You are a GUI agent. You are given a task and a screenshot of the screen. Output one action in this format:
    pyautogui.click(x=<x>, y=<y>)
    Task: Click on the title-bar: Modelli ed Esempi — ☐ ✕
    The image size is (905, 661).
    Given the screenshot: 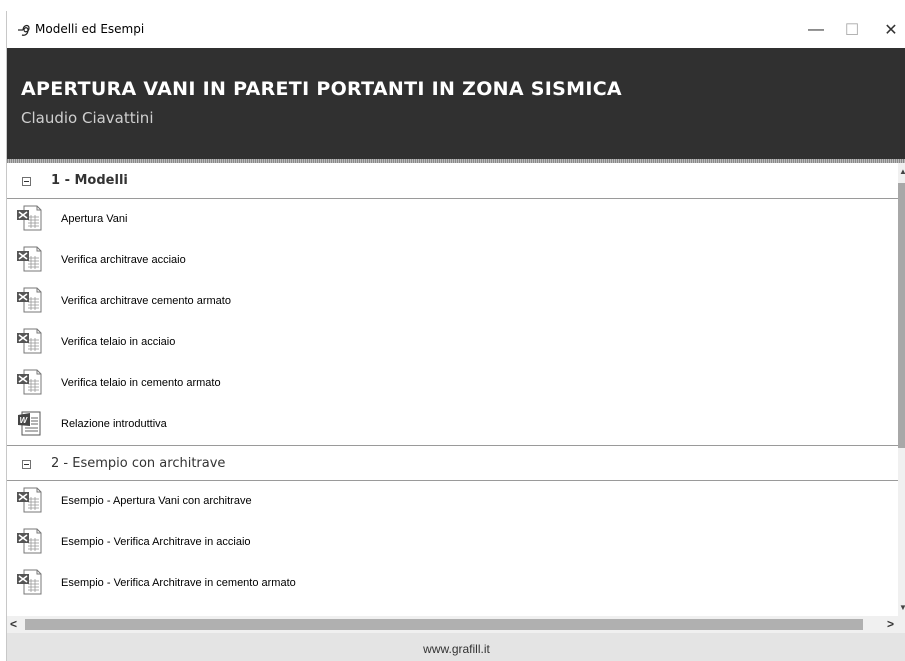 What is the action you would take?
    pyautogui.click(x=456, y=29)
    